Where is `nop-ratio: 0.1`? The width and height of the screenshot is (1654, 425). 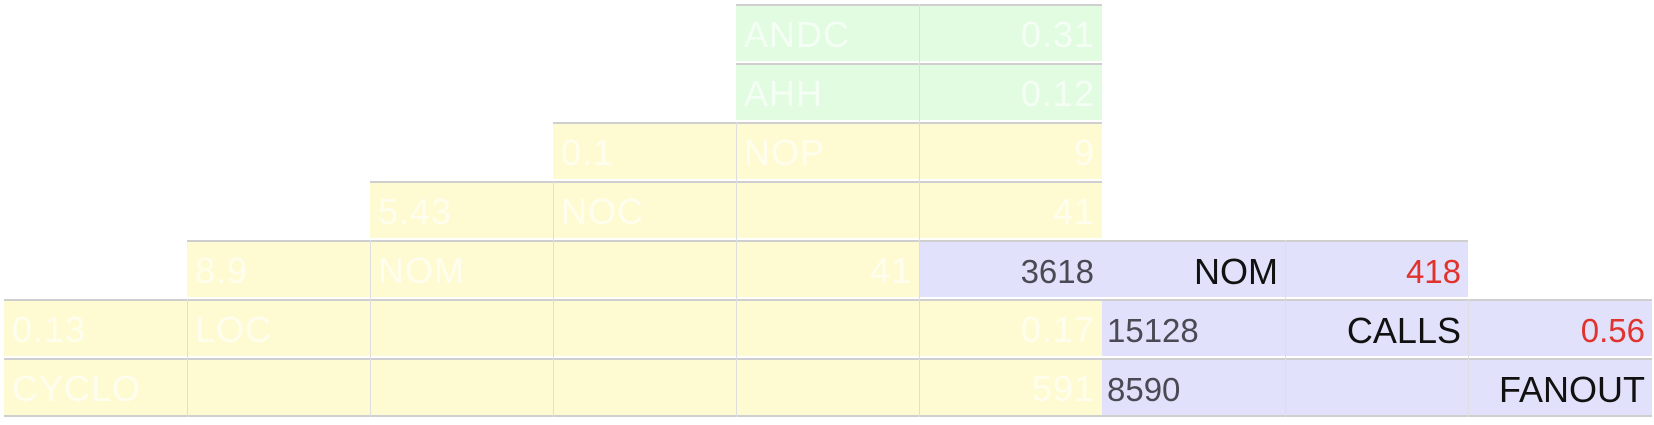 nop-ratio: 0.1 is located at coordinates (588, 152).